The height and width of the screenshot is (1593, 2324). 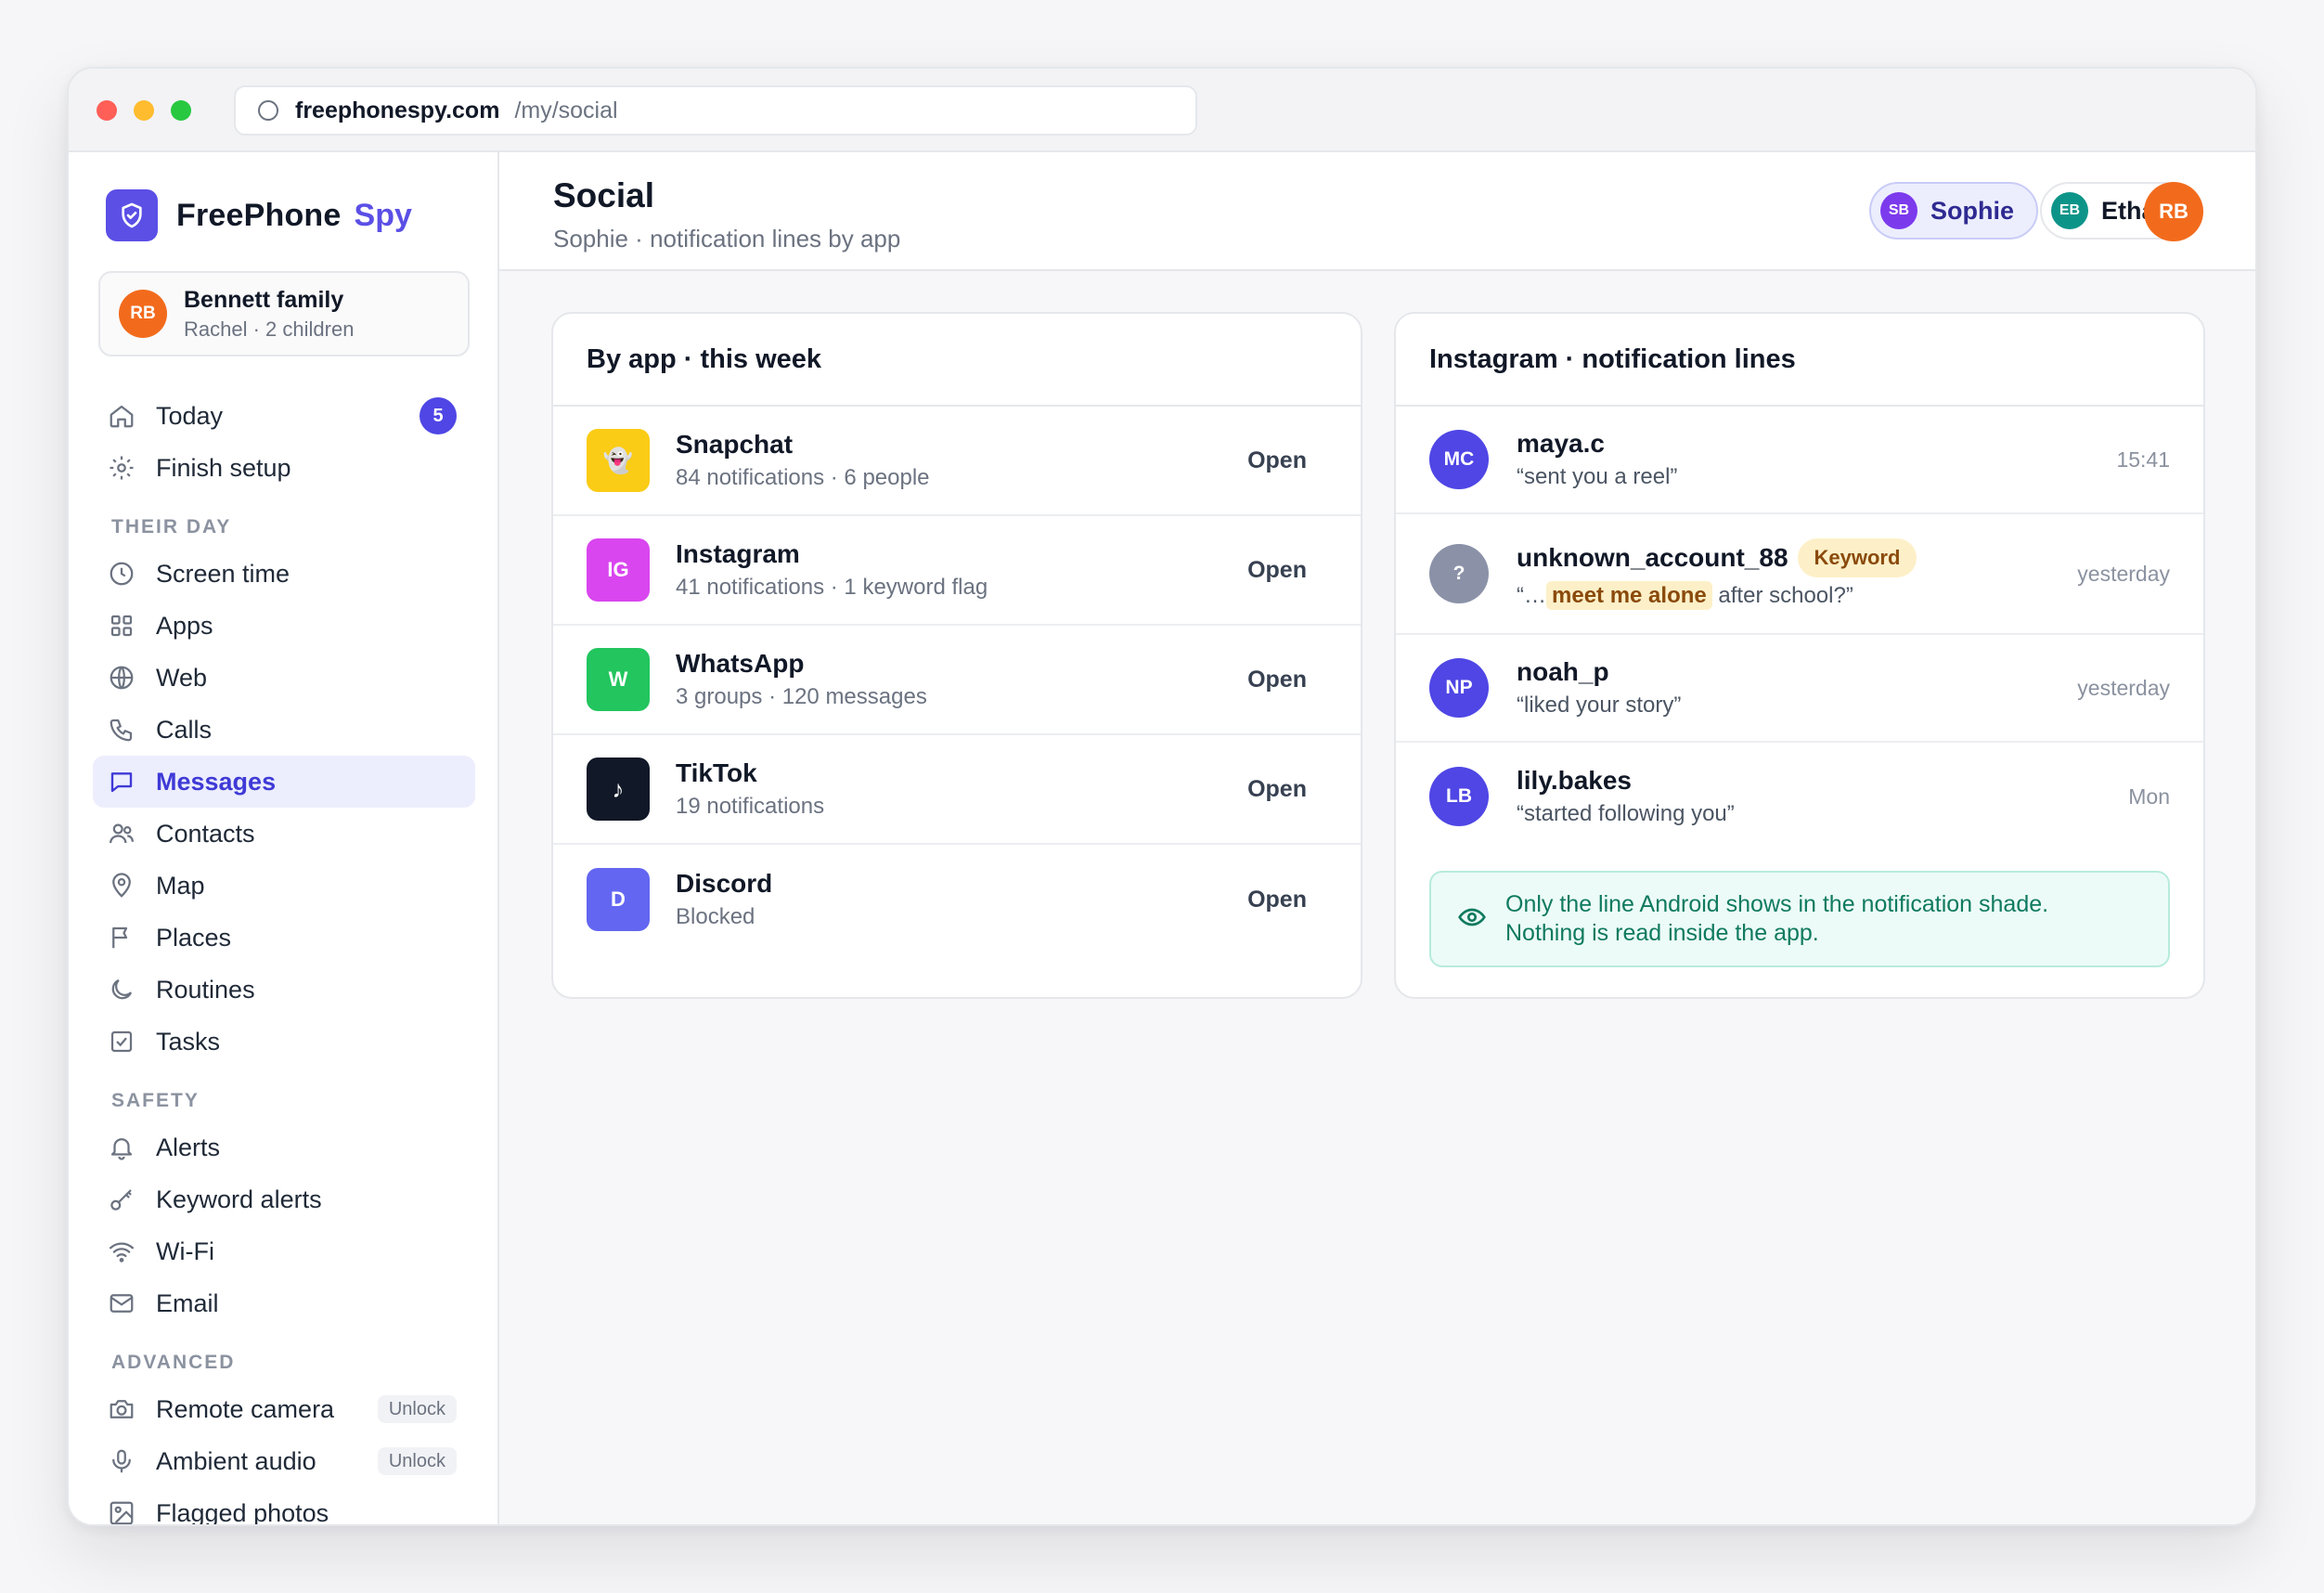 What do you see at coordinates (1472, 919) in the screenshot?
I see `eye-icon` at bounding box center [1472, 919].